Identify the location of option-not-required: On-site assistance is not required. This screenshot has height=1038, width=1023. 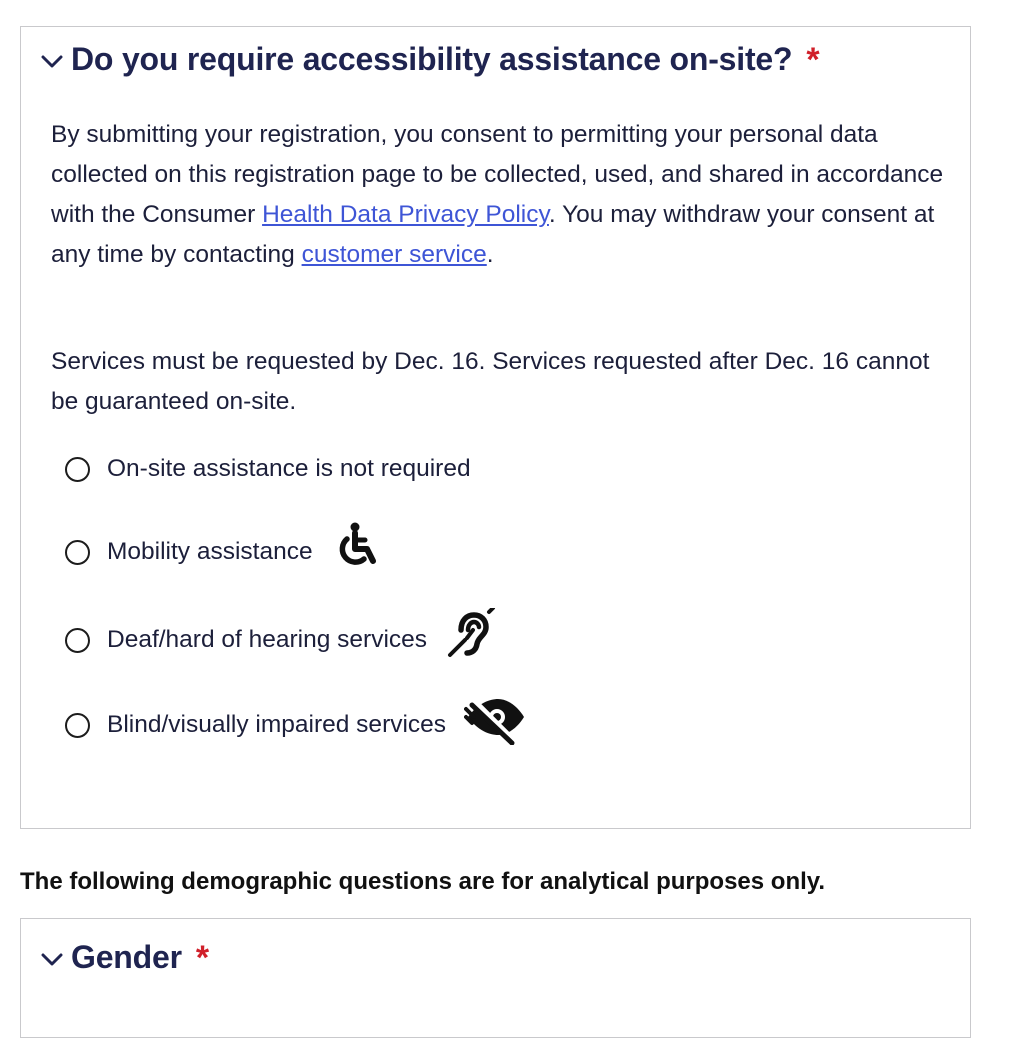
(268, 469).